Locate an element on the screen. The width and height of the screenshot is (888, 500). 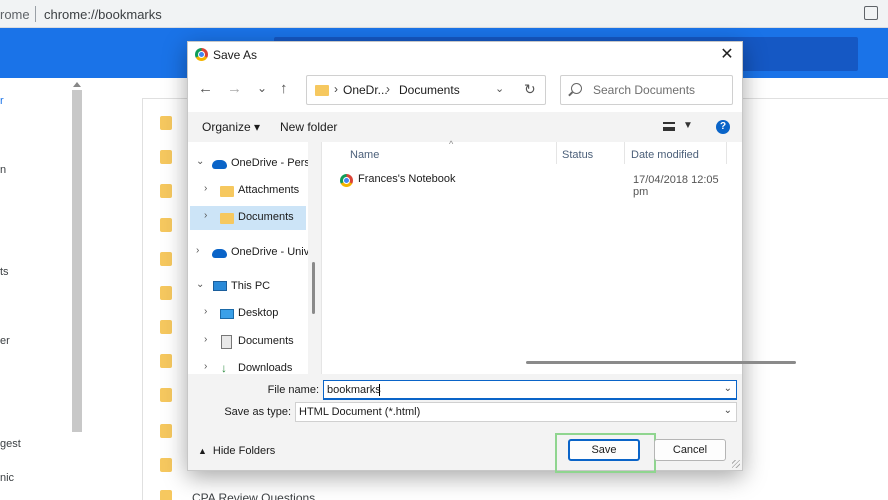
browser-app-text: rome is located at coordinates (15, 14).